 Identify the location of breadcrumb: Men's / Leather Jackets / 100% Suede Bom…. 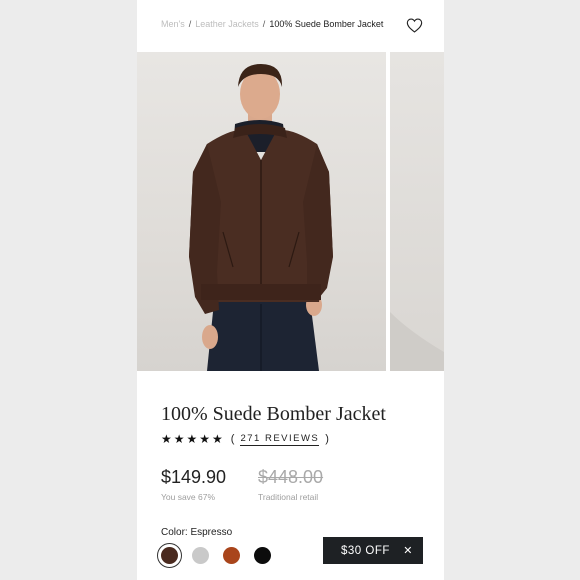
(272, 24).